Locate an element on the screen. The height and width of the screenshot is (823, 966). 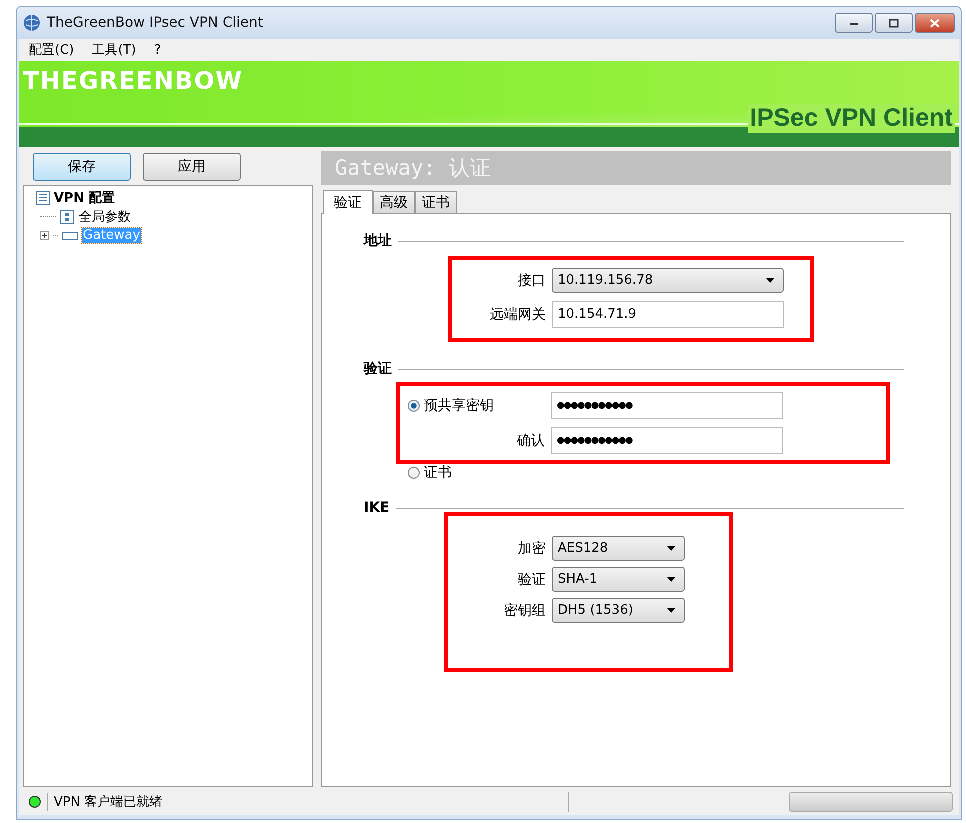
dropdown: DH5 (1536) is located at coordinates (618, 610).